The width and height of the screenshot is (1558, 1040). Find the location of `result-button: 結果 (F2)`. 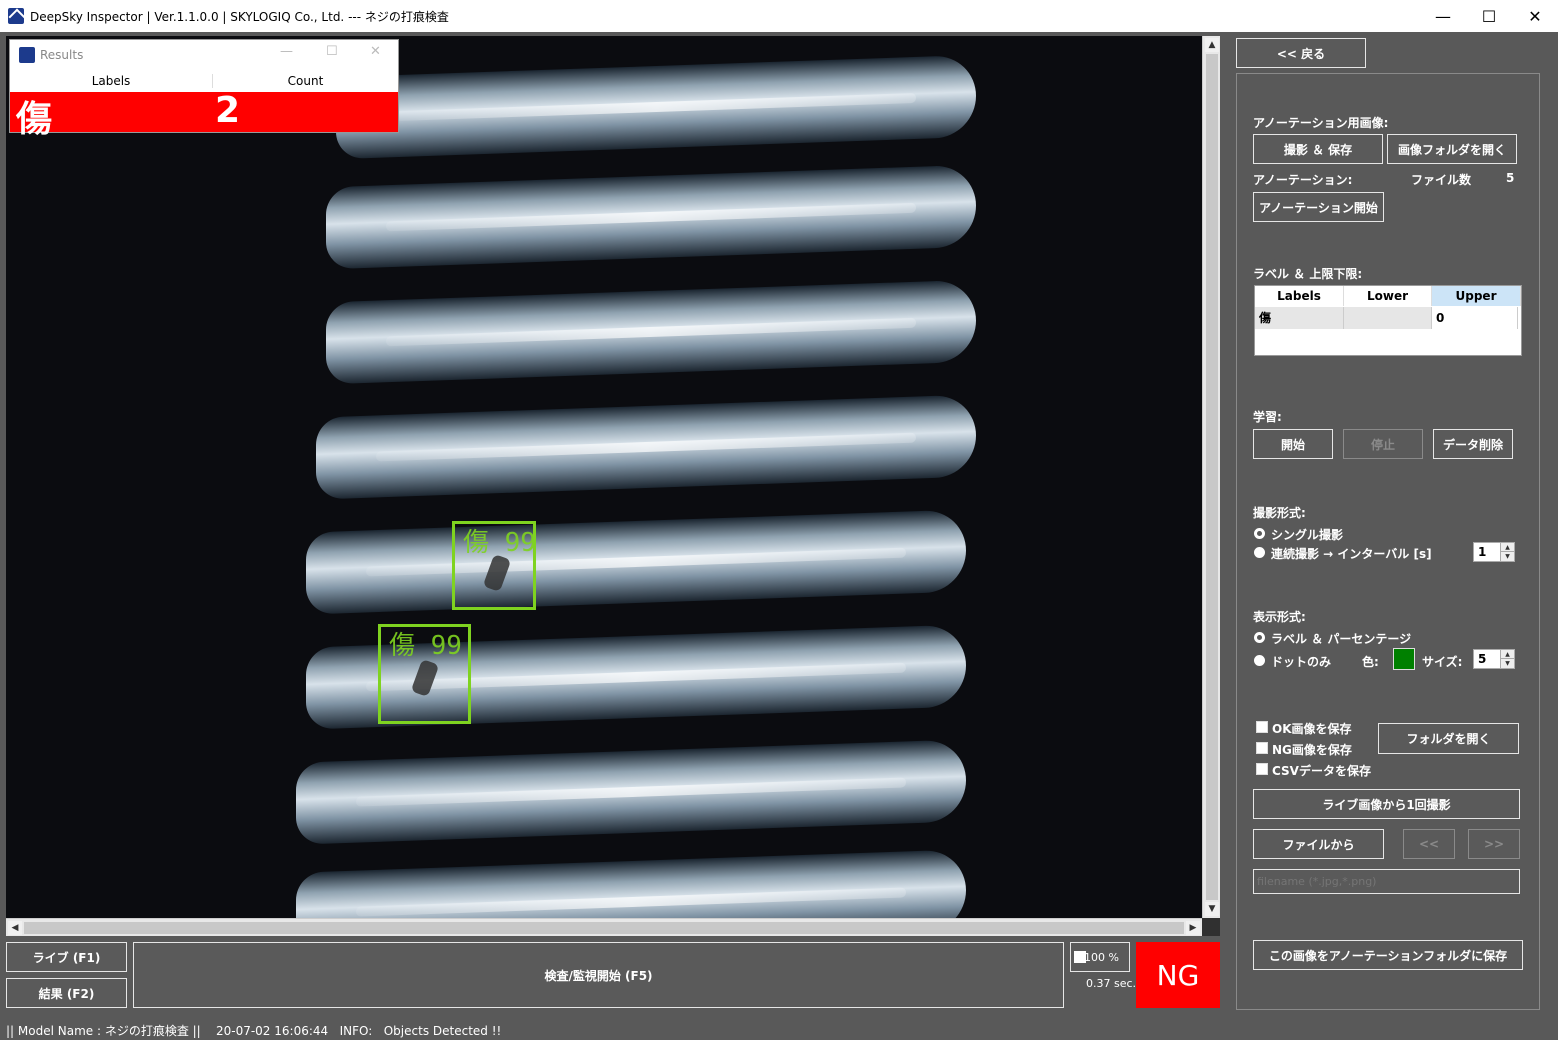

result-button: 結果 (F2) is located at coordinates (66, 993).